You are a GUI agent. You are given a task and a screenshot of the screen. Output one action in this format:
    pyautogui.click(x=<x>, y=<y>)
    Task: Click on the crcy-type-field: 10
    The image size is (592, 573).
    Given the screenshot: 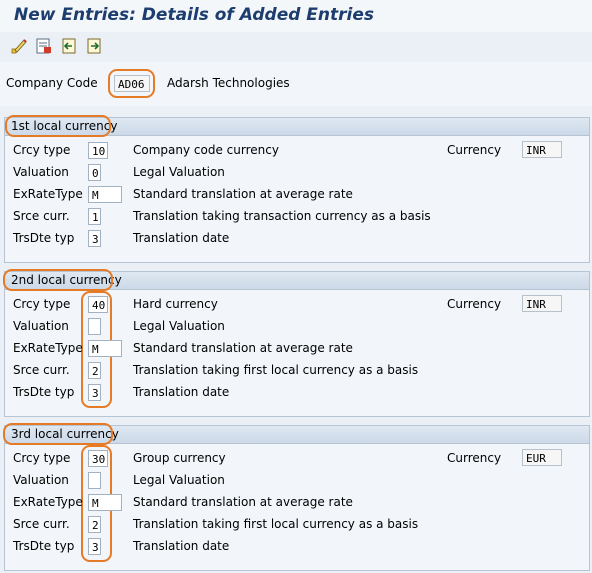 What is the action you would take?
    pyautogui.click(x=98, y=150)
    